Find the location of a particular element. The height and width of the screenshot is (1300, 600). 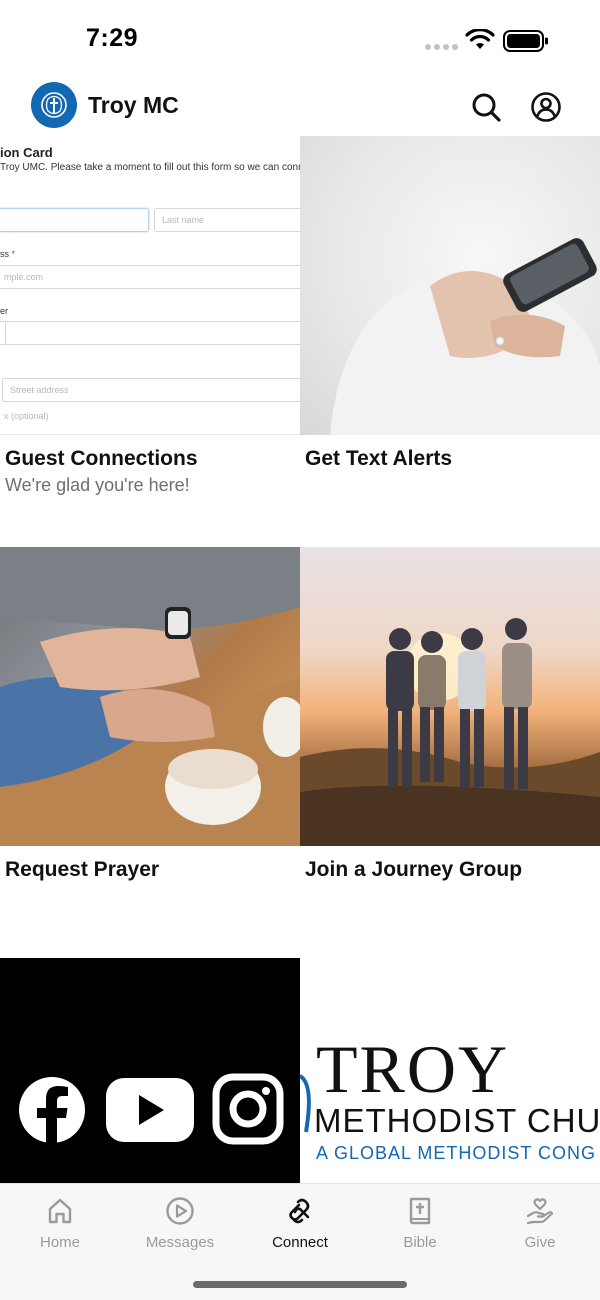

form-first-name-field is located at coordinates (74, 220).